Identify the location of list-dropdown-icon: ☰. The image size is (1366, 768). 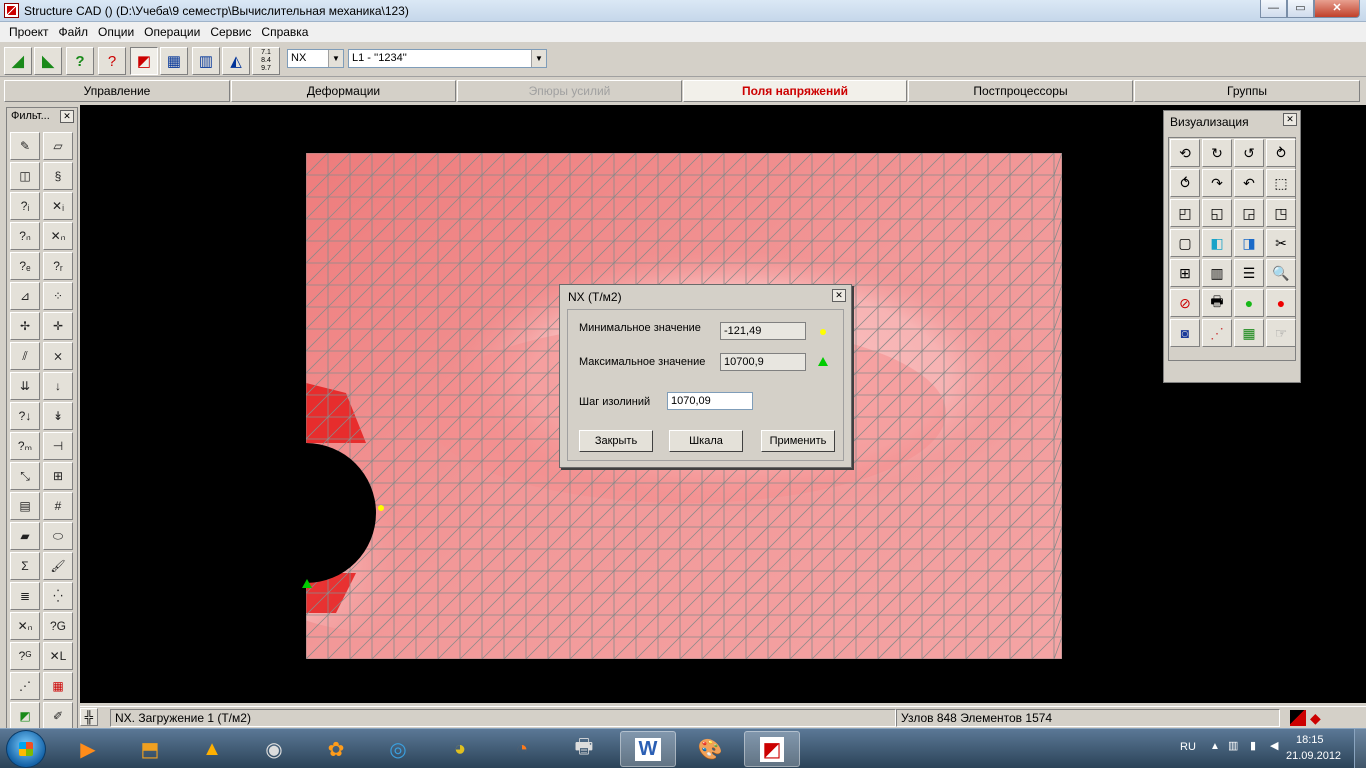
(1249, 273).